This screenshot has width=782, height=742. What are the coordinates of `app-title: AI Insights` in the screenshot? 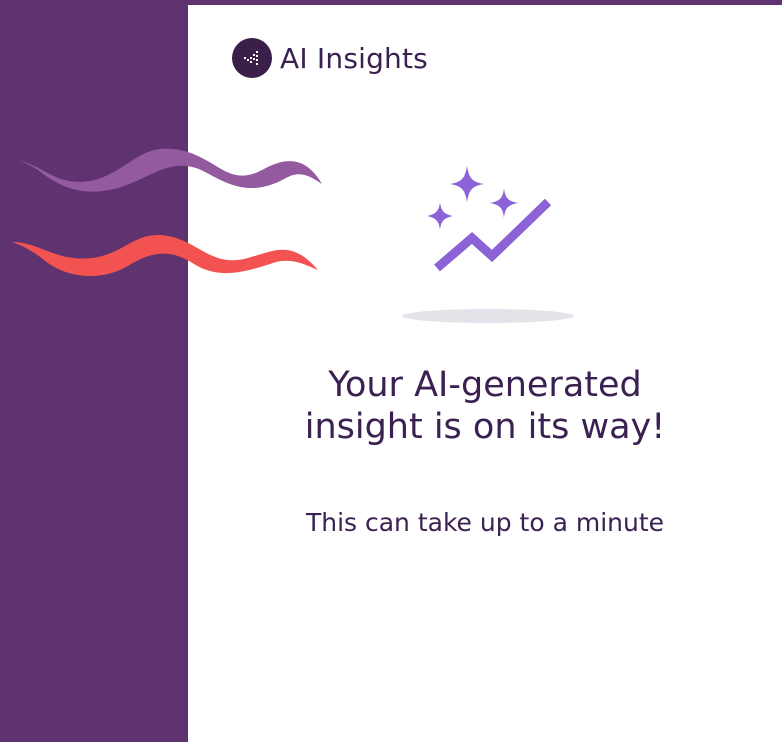 It's located at (354, 58).